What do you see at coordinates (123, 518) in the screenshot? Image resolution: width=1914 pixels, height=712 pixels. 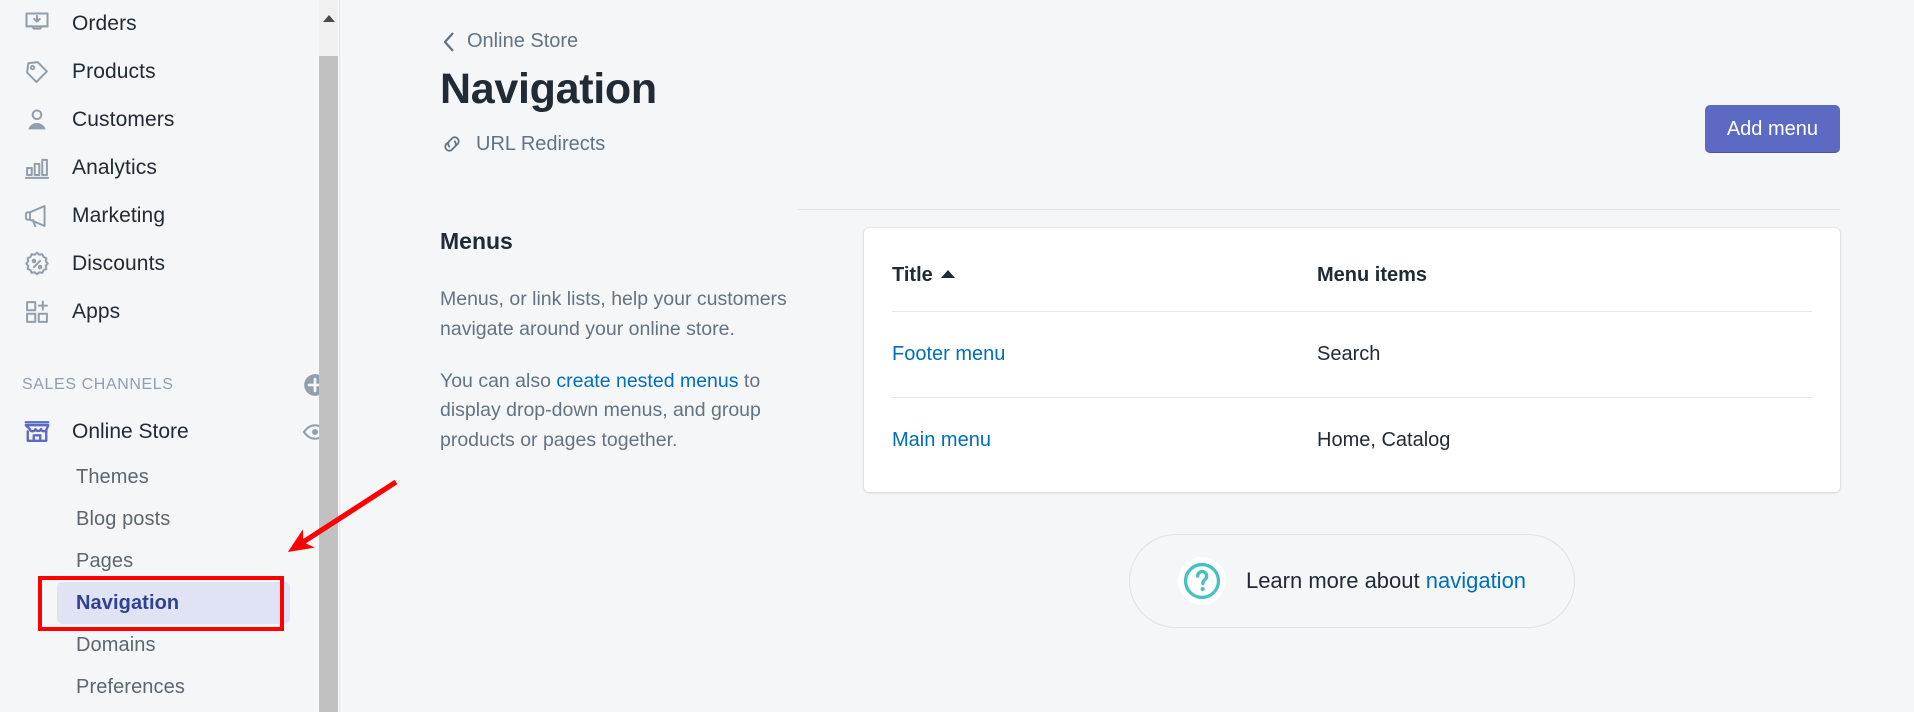 I see `sidebar-subitem-label: Blog posts` at bounding box center [123, 518].